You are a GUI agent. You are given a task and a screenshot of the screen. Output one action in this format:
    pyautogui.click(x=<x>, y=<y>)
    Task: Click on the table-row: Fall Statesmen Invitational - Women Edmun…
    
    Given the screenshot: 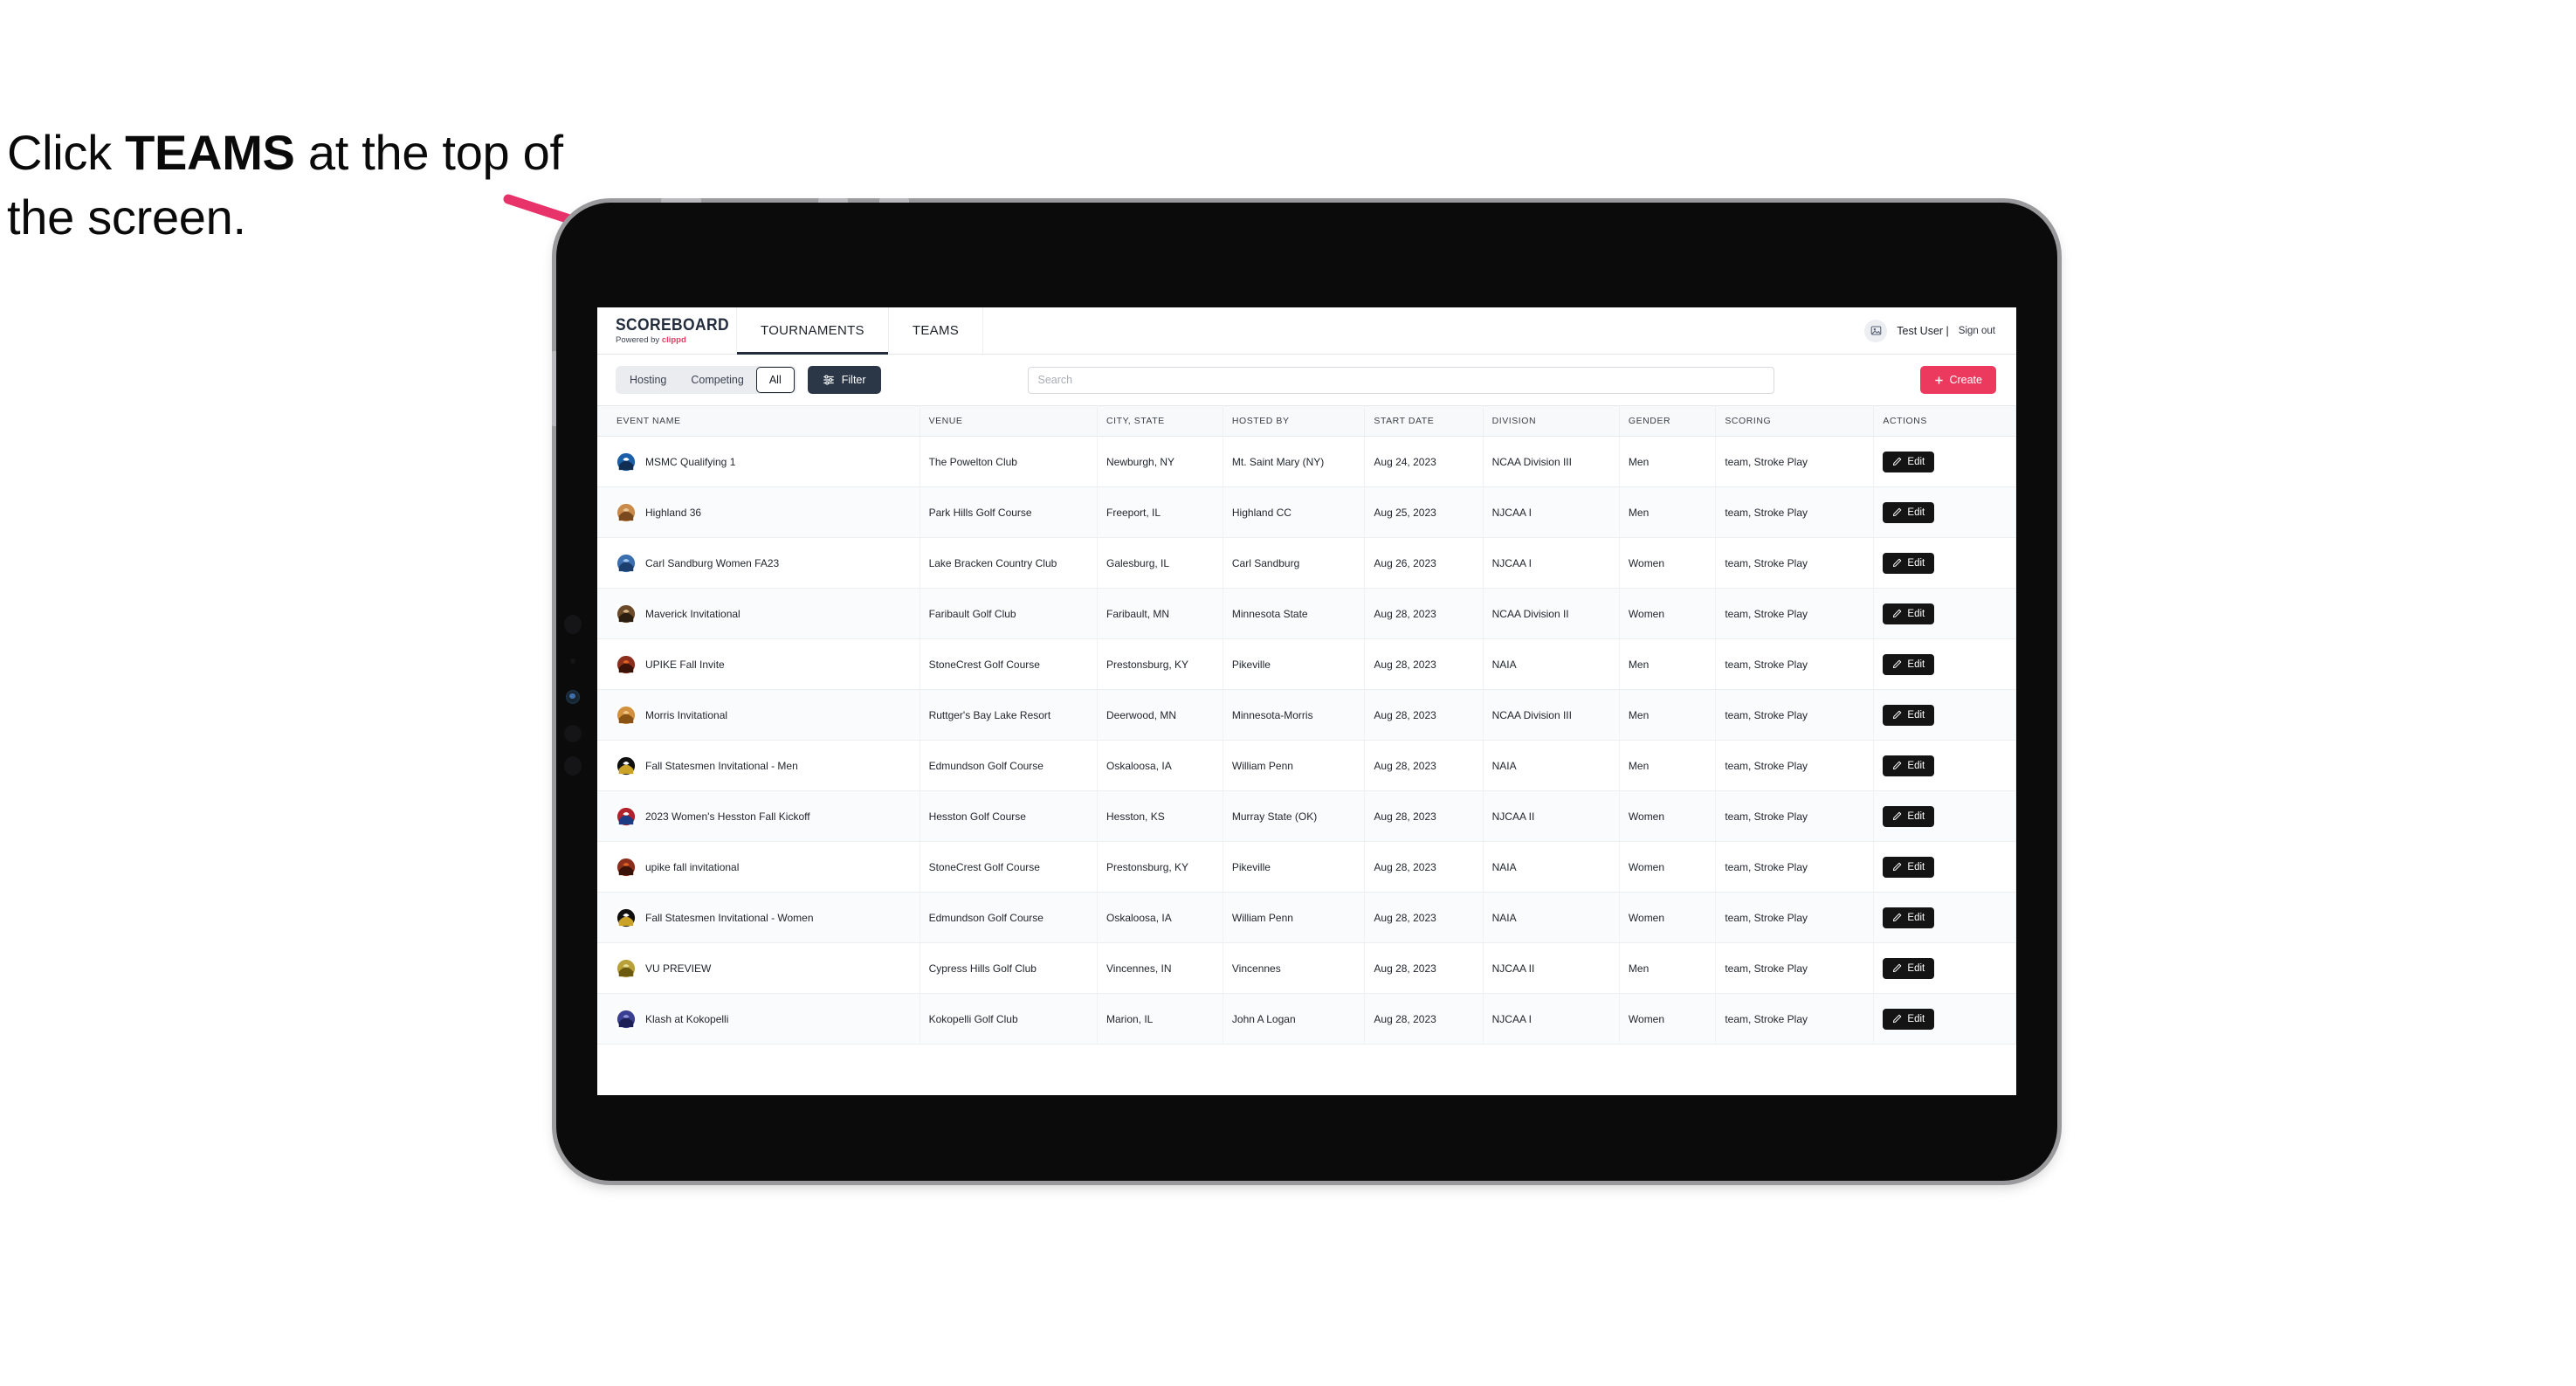 What is the action you would take?
    pyautogui.click(x=1306, y=917)
    